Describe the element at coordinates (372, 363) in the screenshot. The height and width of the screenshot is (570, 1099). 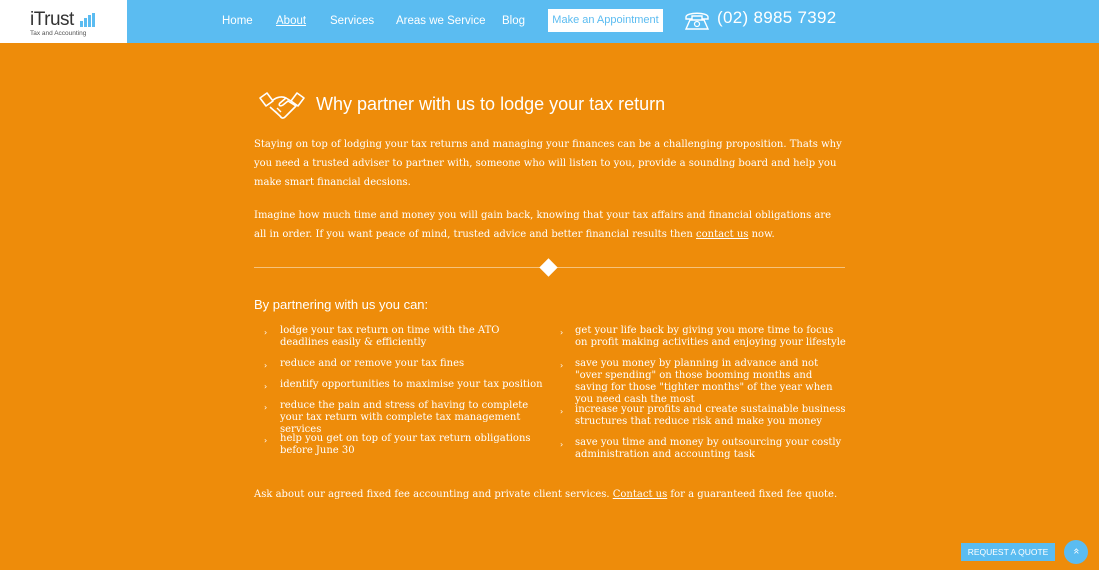
I see `benefit-item: reduce and or remove your tax fines` at that location.